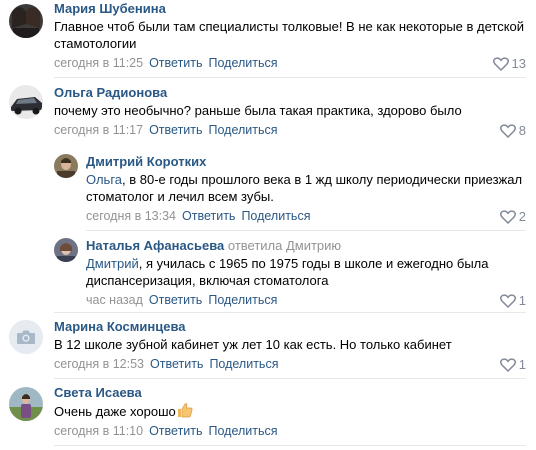 The height and width of the screenshot is (450, 536). I want to click on comment-meta: час назад Ответить Поделиться 1, so click(306, 300).